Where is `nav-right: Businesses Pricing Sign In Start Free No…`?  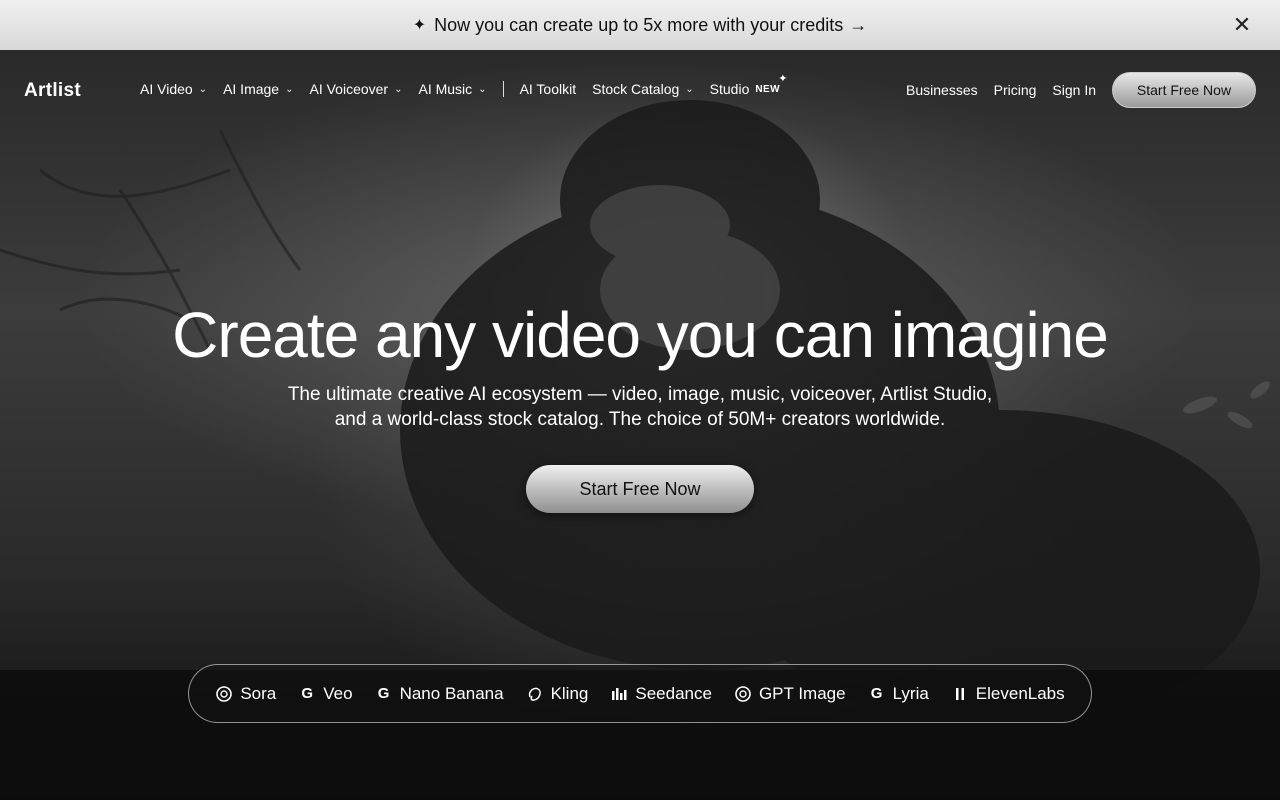
nav-right: Businesses Pricing Sign In Start Free No… is located at coordinates (1081, 90).